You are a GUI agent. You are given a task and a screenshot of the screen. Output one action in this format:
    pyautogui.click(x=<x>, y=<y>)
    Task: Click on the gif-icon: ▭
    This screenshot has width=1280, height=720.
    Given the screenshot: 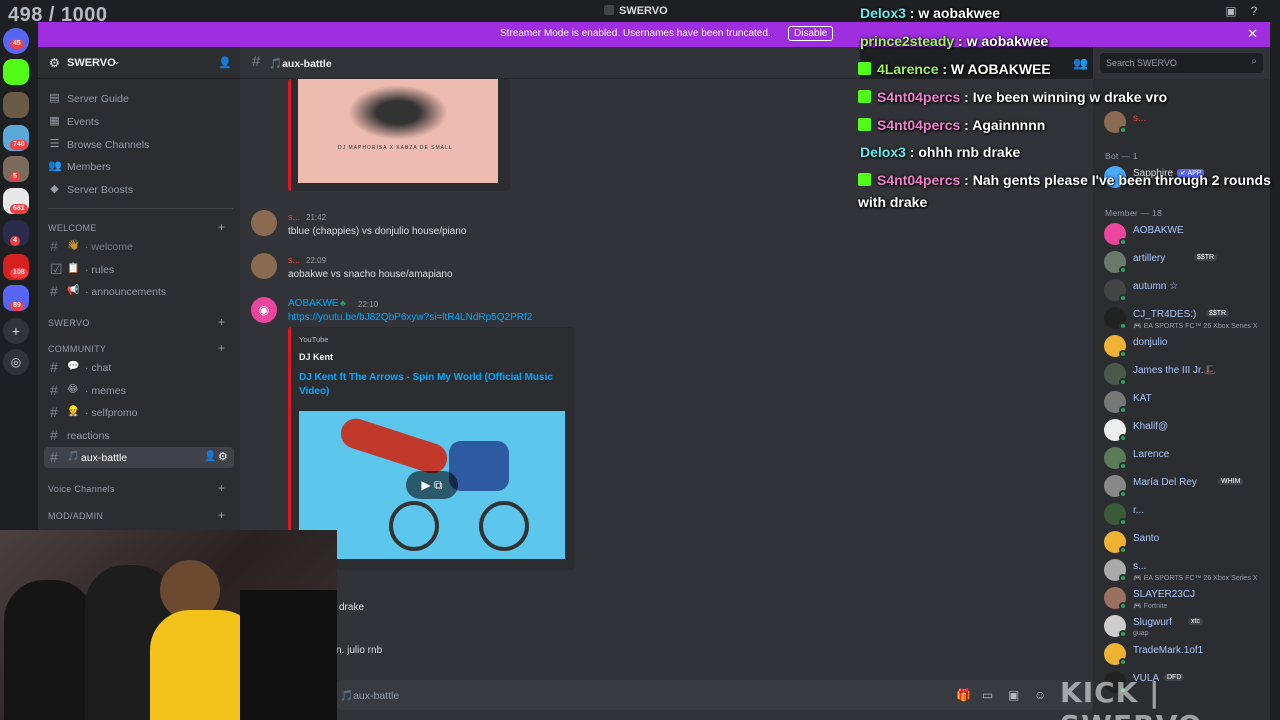 What is the action you would take?
    pyautogui.click(x=987, y=695)
    